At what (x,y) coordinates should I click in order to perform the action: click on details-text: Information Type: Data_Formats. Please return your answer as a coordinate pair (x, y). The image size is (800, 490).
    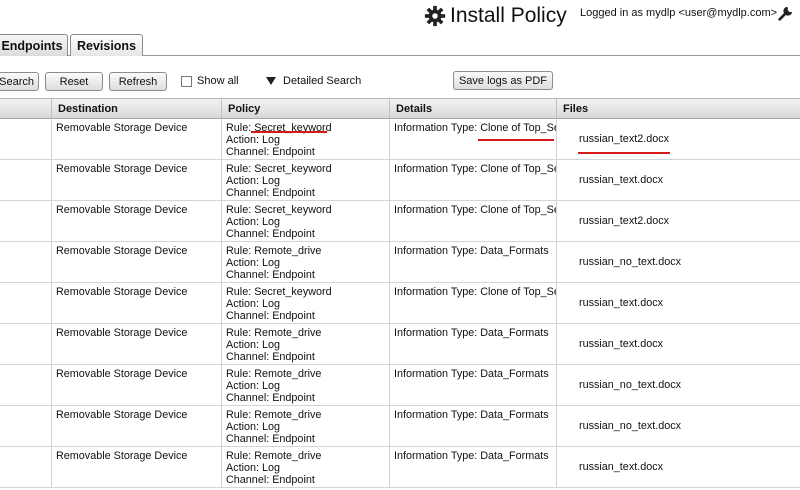
    Looking at the image, I should click on (471, 374).